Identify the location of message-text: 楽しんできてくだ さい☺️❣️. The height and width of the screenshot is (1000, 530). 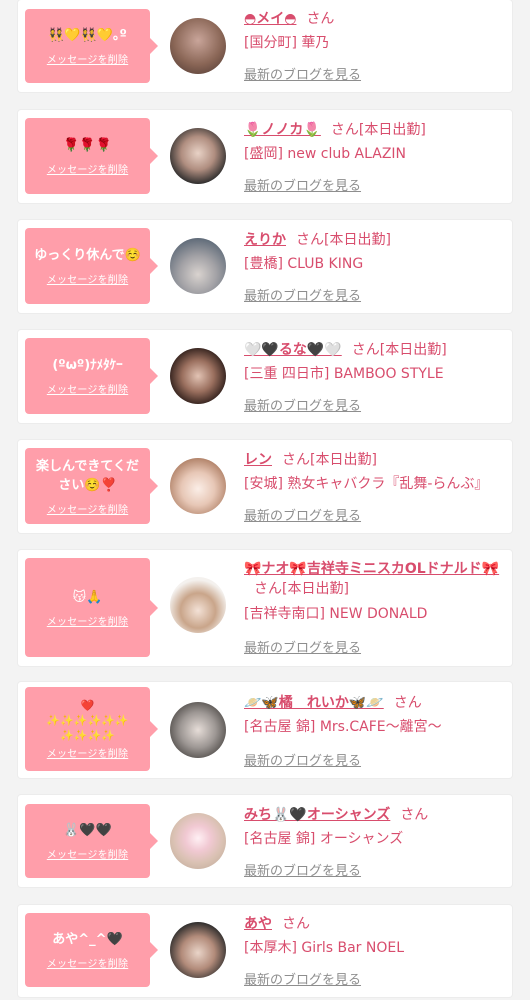
(87, 475).